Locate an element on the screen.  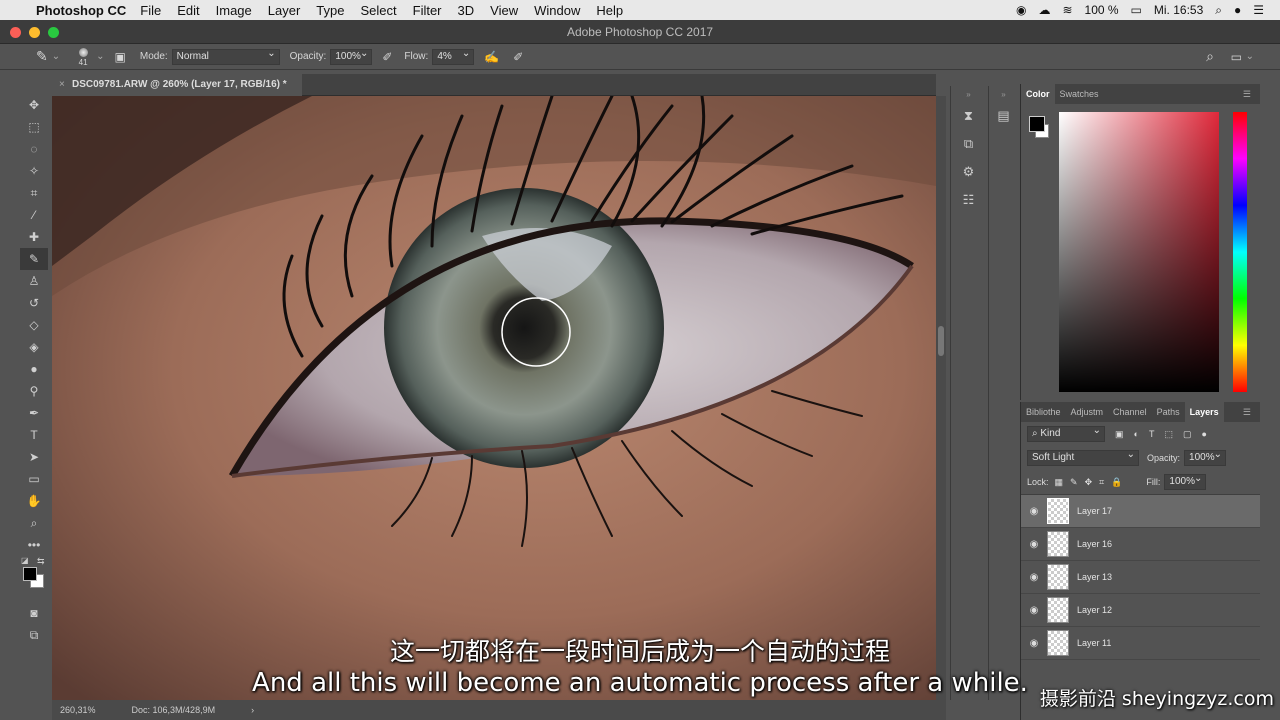
zoom-tool-icon: ⌕ is located at coordinates (34, 523).